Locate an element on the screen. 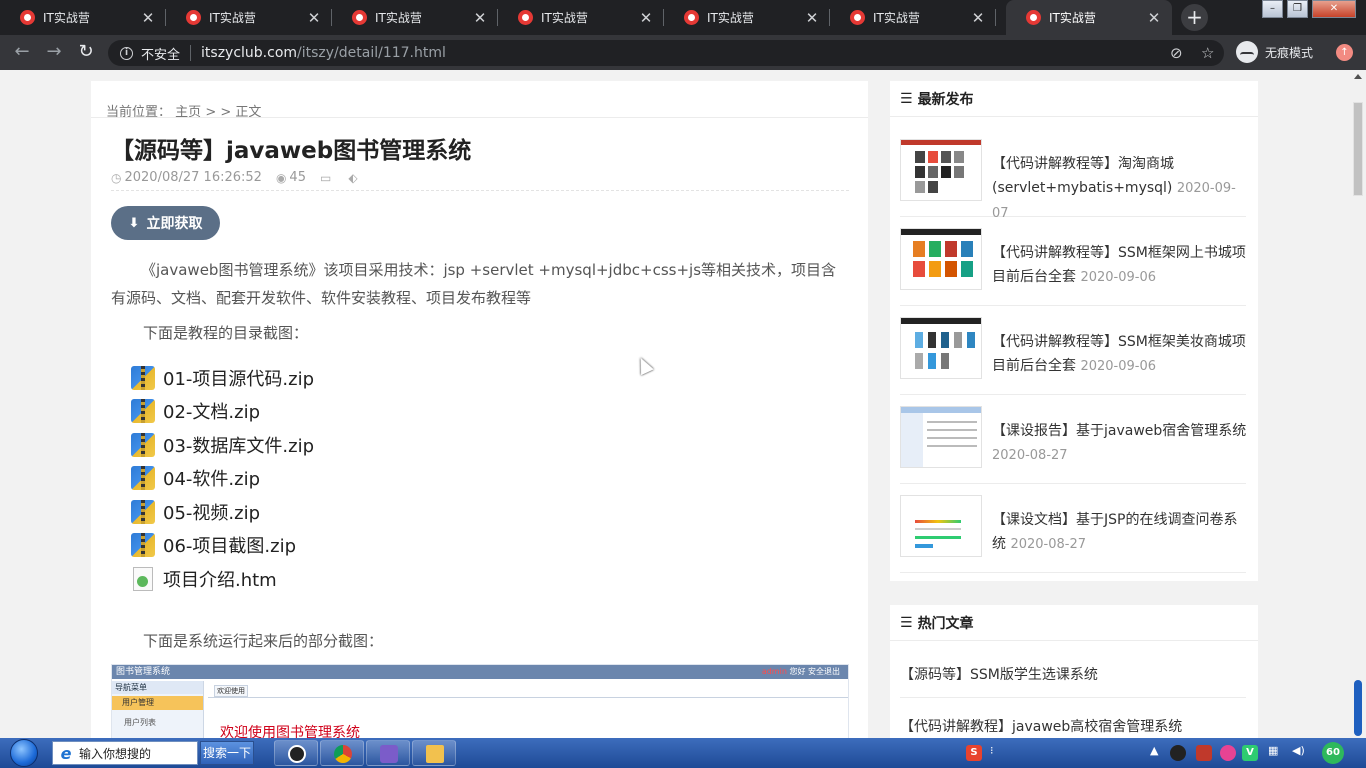 This screenshot has width=1366, height=768. latest-post-item: 【课设文档】基于JSP的在线调查问卷系统 2020-08-27 is located at coordinates (1073, 528).